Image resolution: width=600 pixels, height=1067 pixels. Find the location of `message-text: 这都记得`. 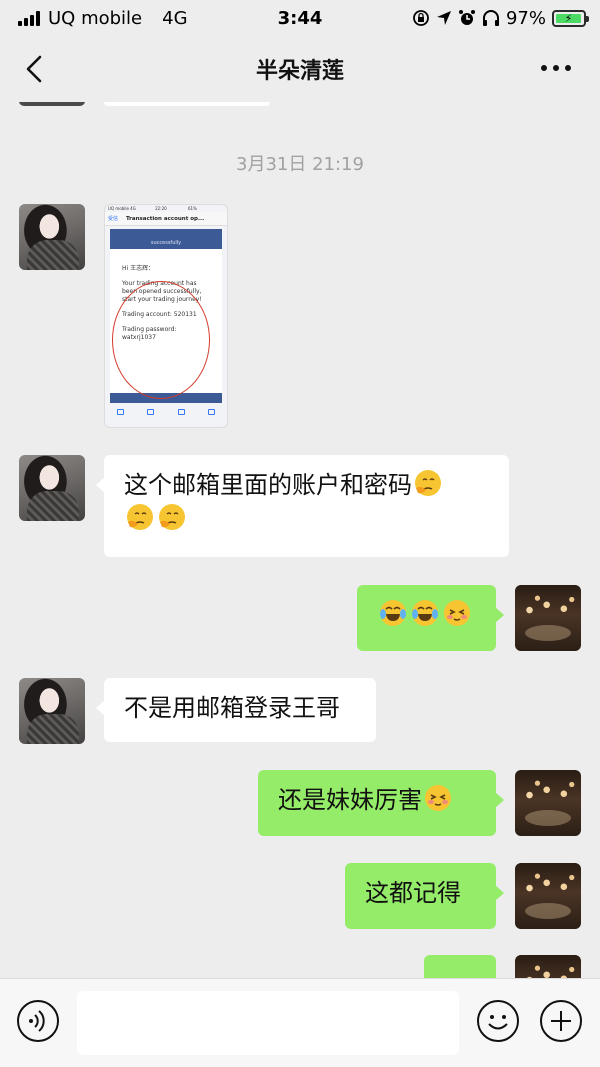

message-text: 这都记得 is located at coordinates (413, 893).